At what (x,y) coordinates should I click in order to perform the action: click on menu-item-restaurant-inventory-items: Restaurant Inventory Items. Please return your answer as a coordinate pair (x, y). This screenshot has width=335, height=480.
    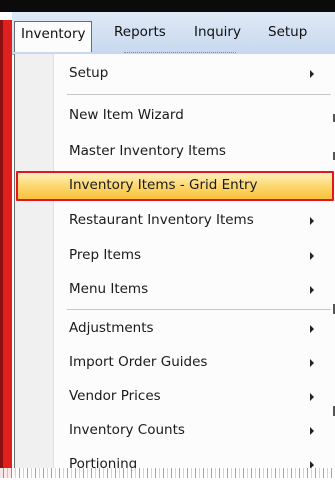
    Looking at the image, I should click on (175, 221).